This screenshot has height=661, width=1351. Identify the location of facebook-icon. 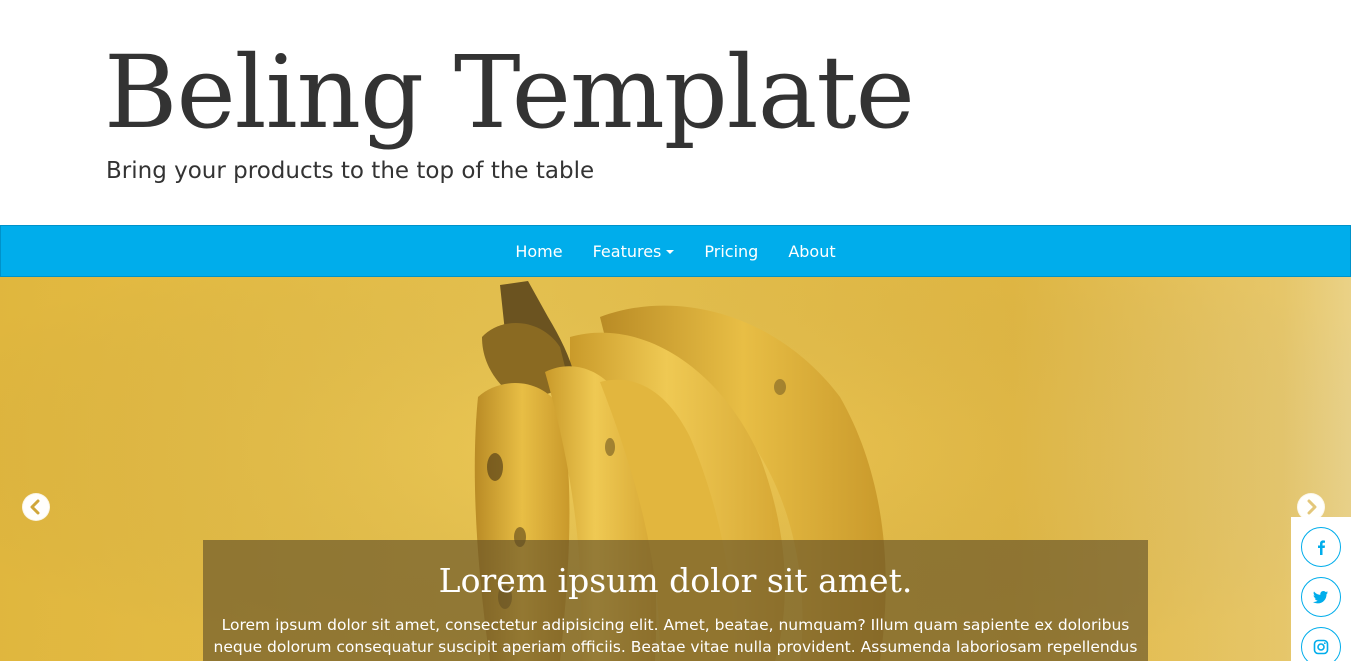
(1321, 547).